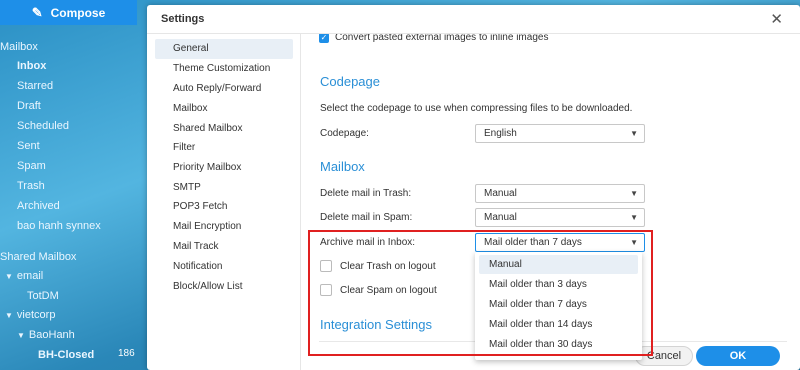 The width and height of the screenshot is (800, 370). Describe the element at coordinates (500, 217) in the screenshot. I see `spam-value: Manual` at that location.